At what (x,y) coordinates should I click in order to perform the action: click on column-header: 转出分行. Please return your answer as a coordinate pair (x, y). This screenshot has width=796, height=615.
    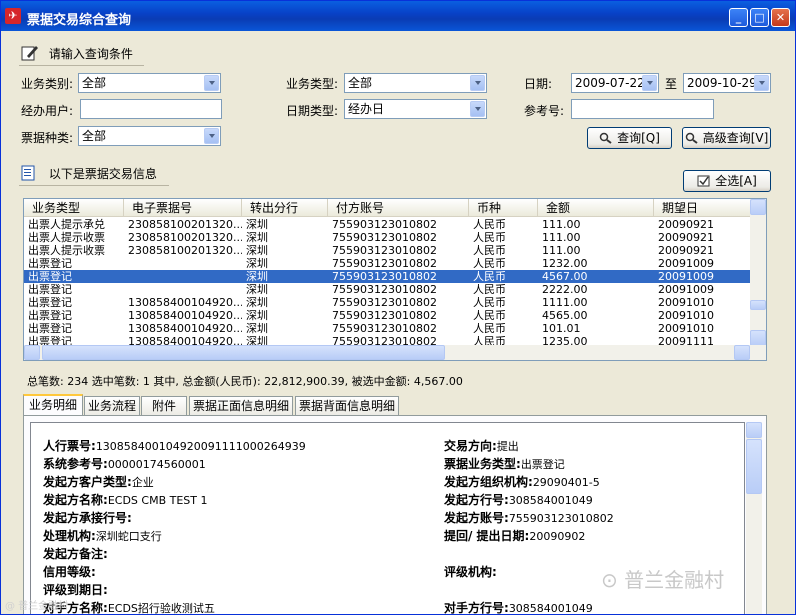
    Looking at the image, I should click on (285, 208).